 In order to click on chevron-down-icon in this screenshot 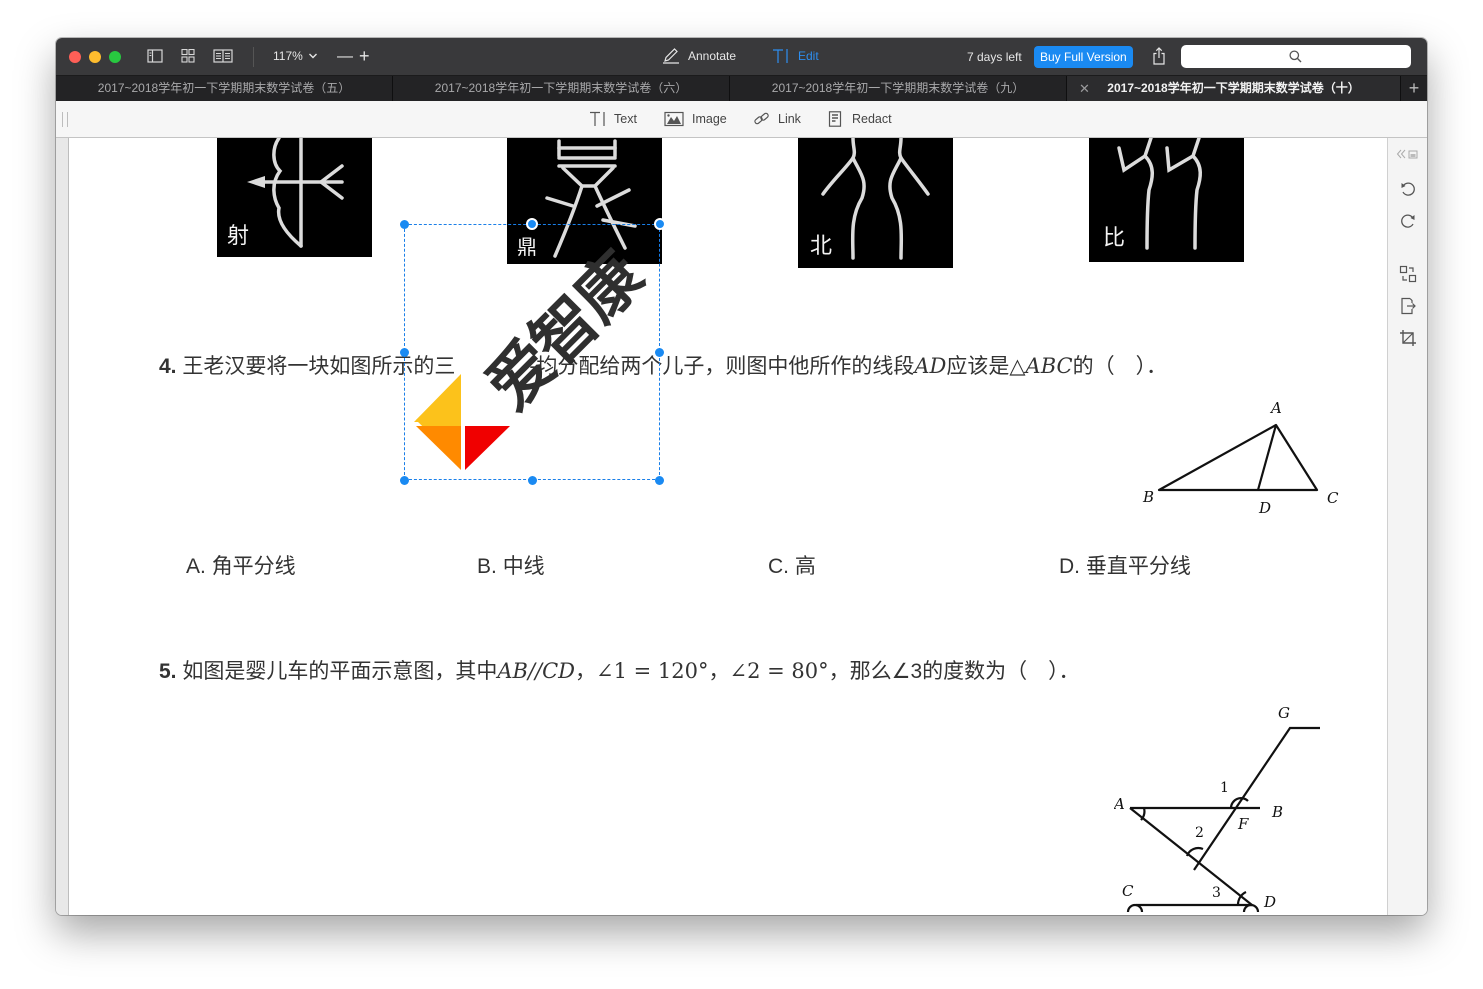, I will do `click(313, 56)`.